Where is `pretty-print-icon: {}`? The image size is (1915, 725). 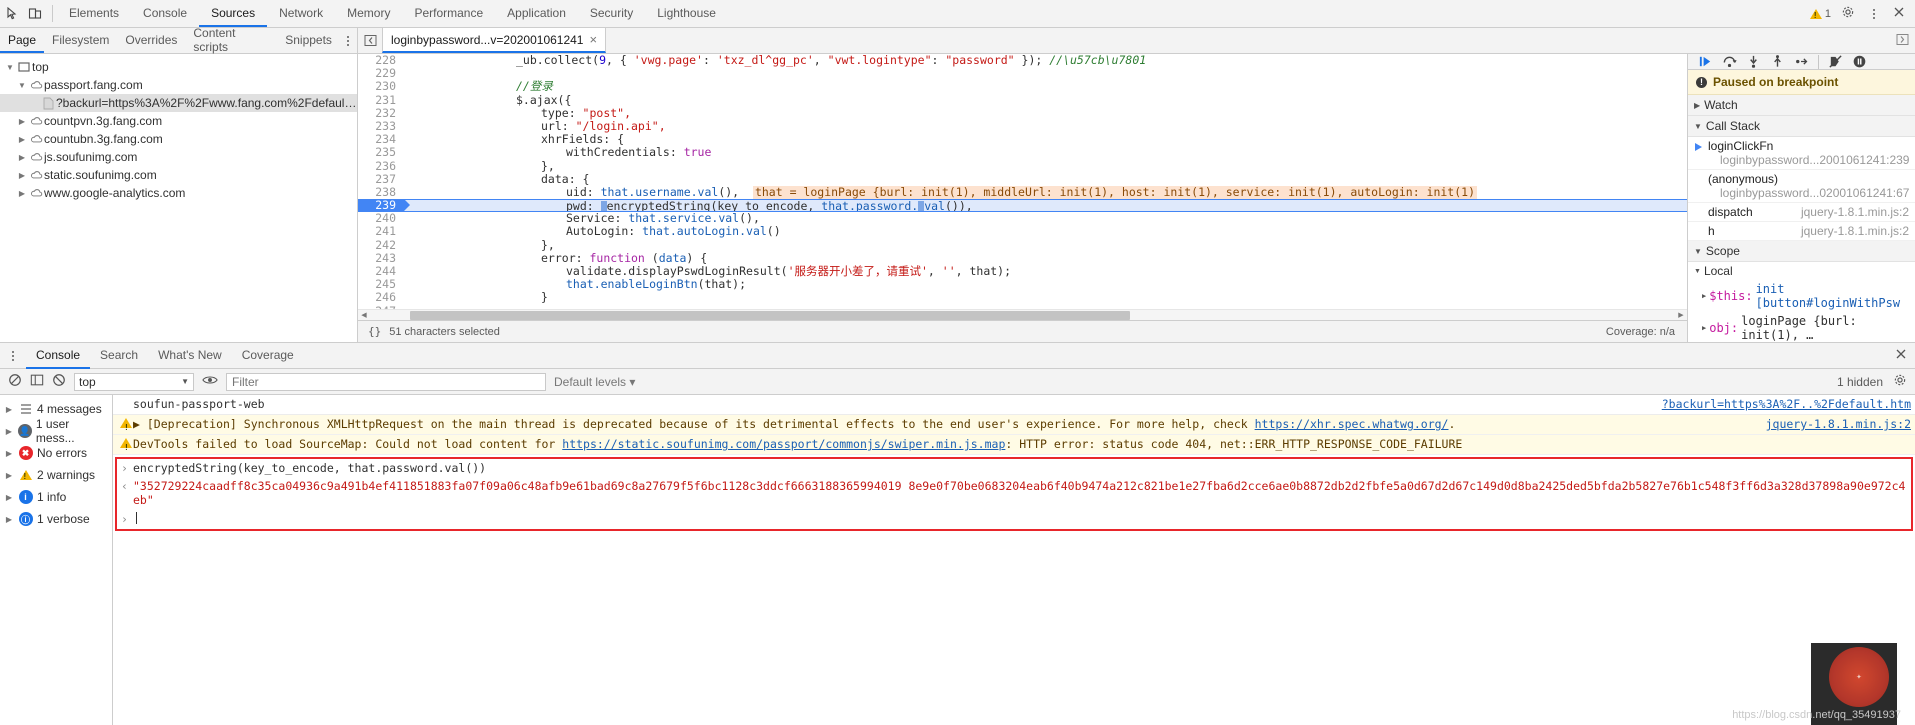 pretty-print-icon: {} is located at coordinates (374, 331).